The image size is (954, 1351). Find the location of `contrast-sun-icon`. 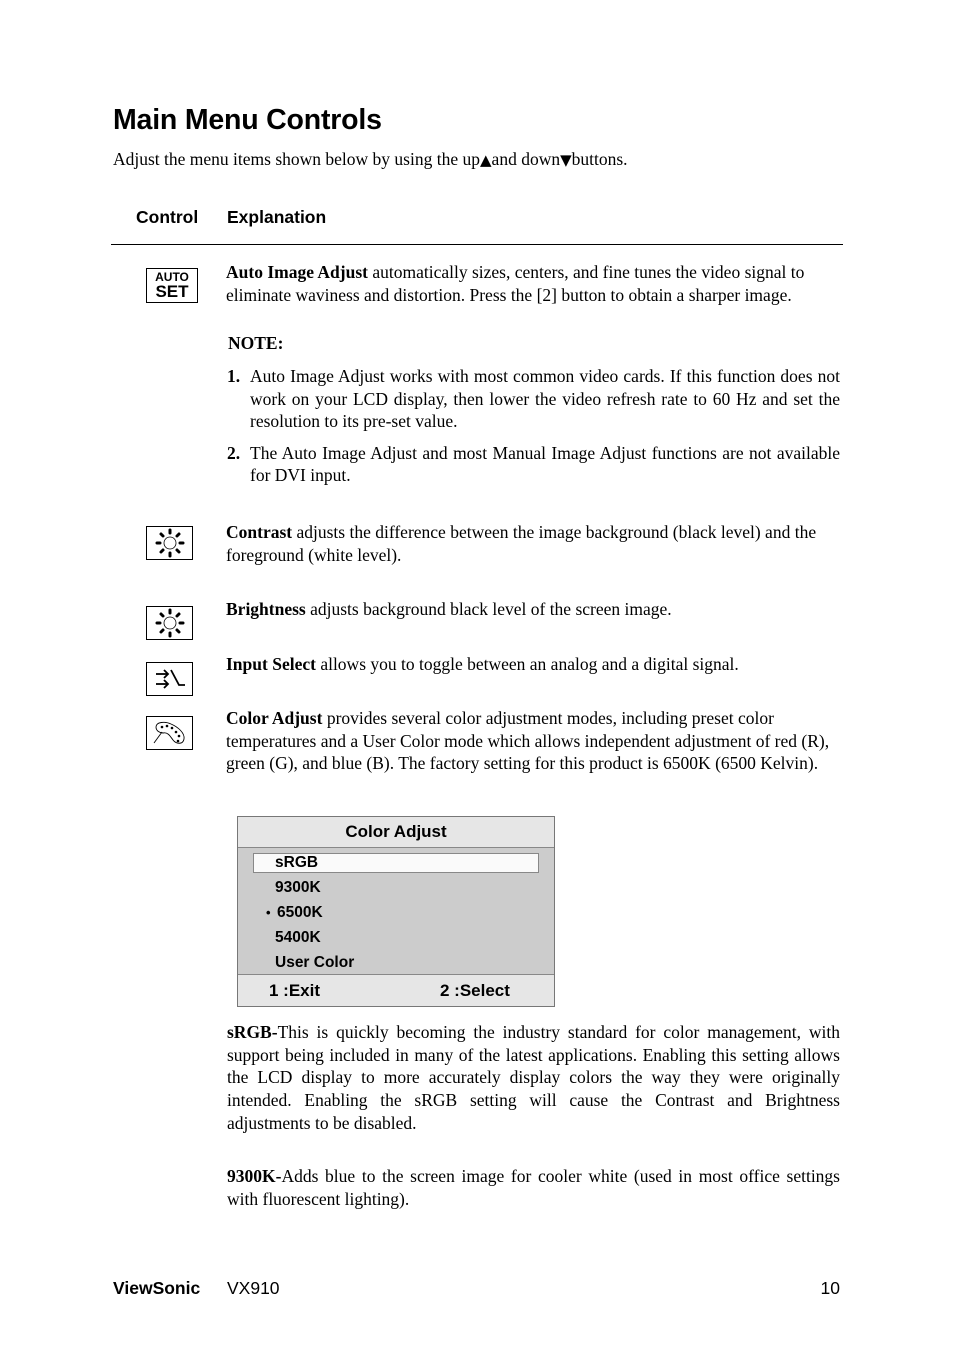

contrast-sun-icon is located at coordinates (169, 543).